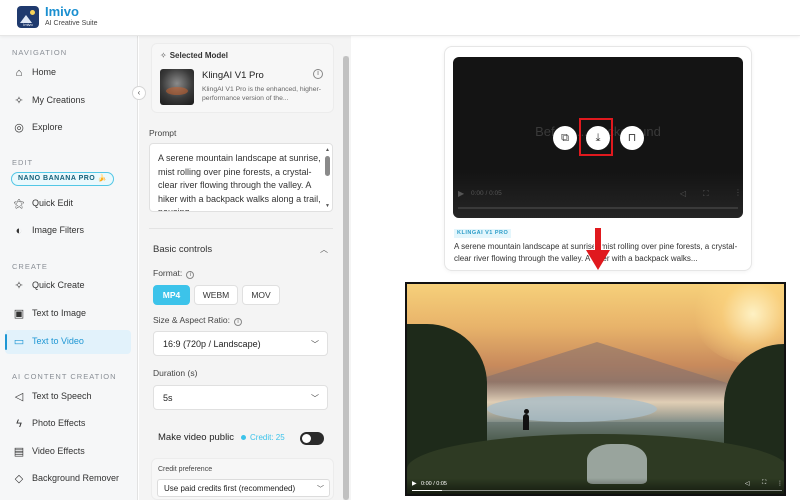 This screenshot has width=800, height=500. What do you see at coordinates (62, 179) in the screenshot?
I see `nano-banana-pro-badge: NANO BANANA PRO 🍌` at bounding box center [62, 179].